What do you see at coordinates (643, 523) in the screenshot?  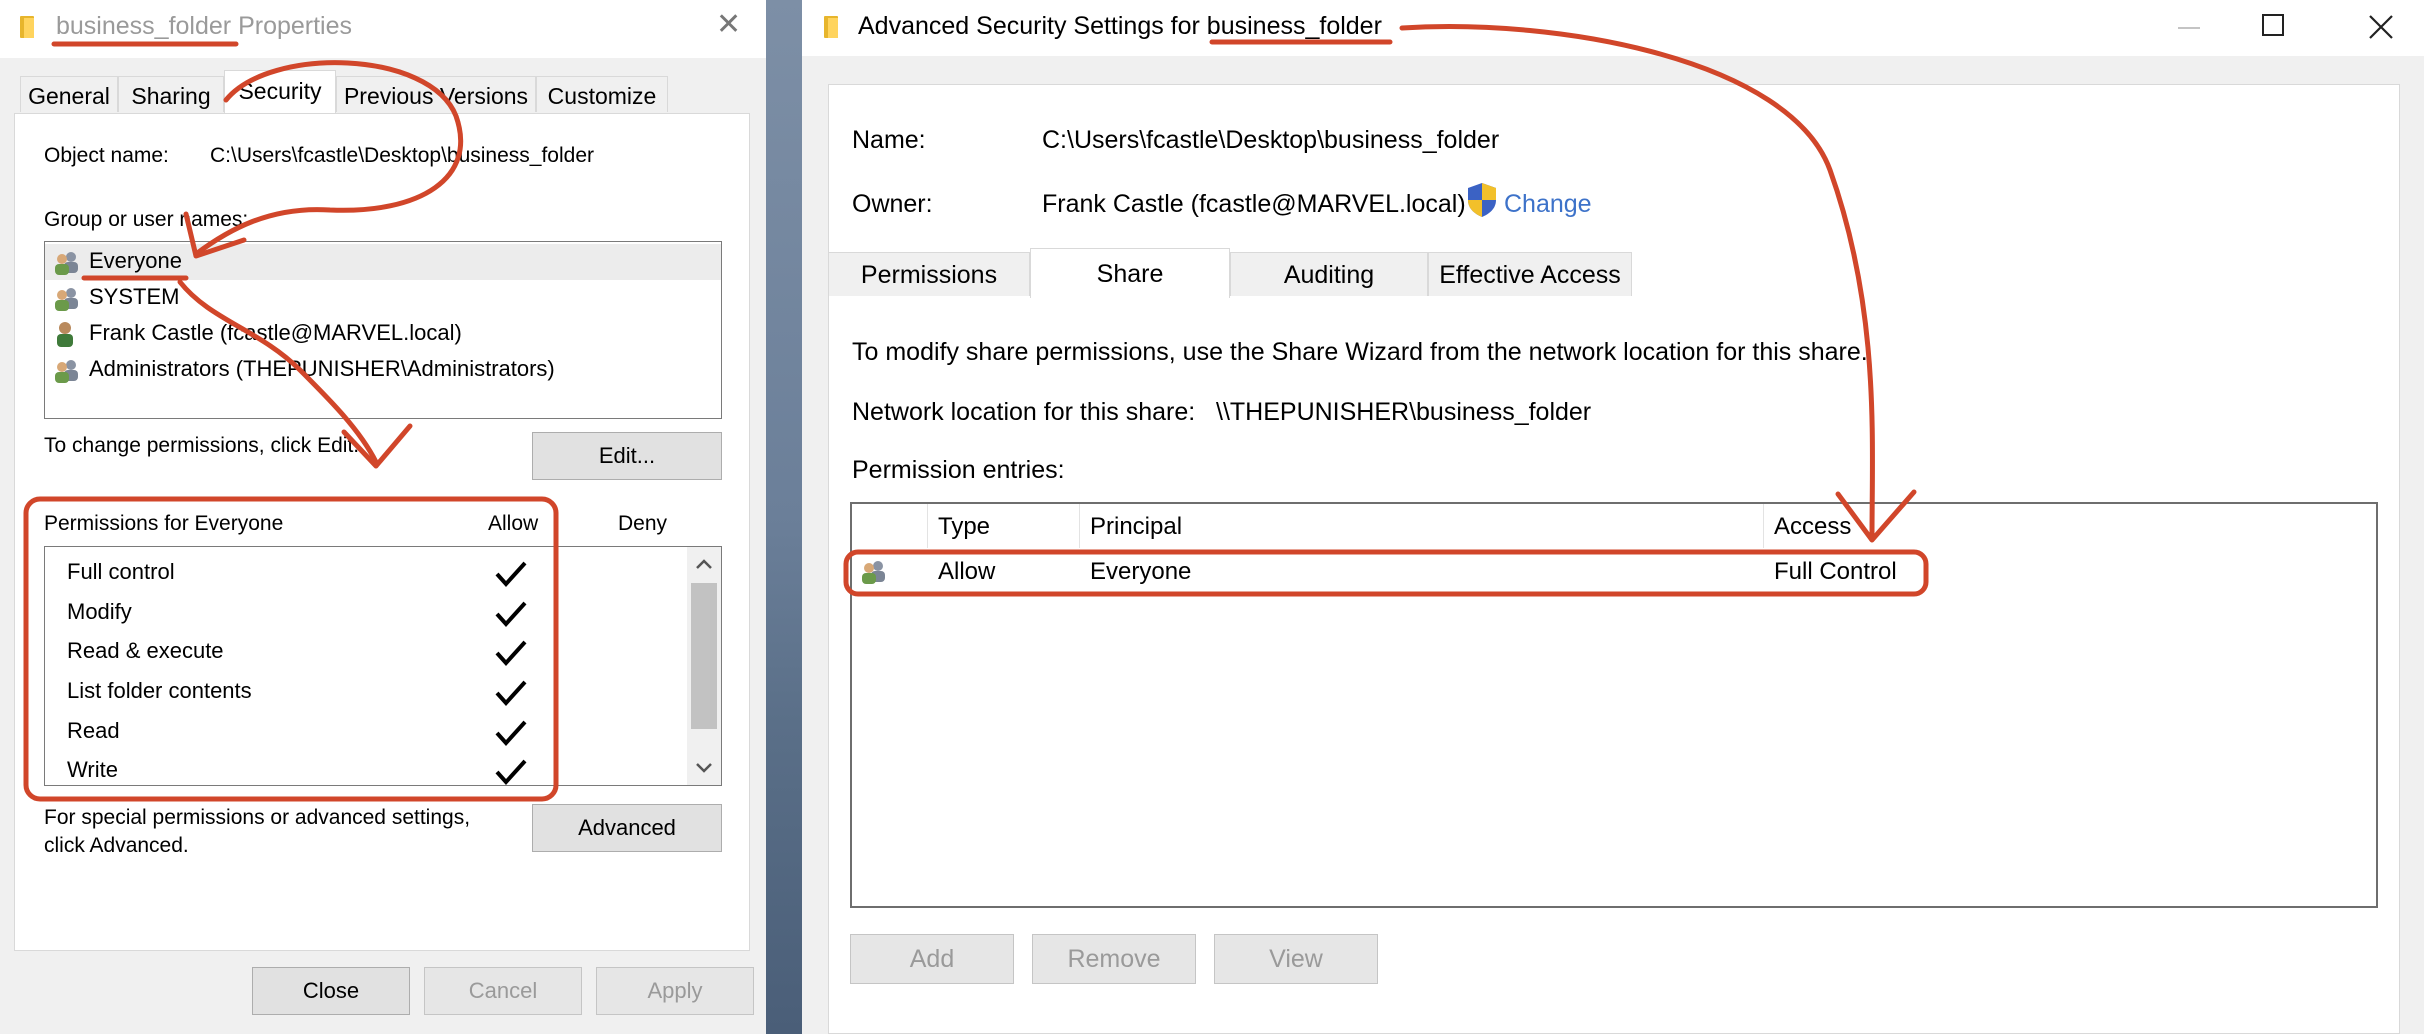 I see `deny-header: Deny` at bounding box center [643, 523].